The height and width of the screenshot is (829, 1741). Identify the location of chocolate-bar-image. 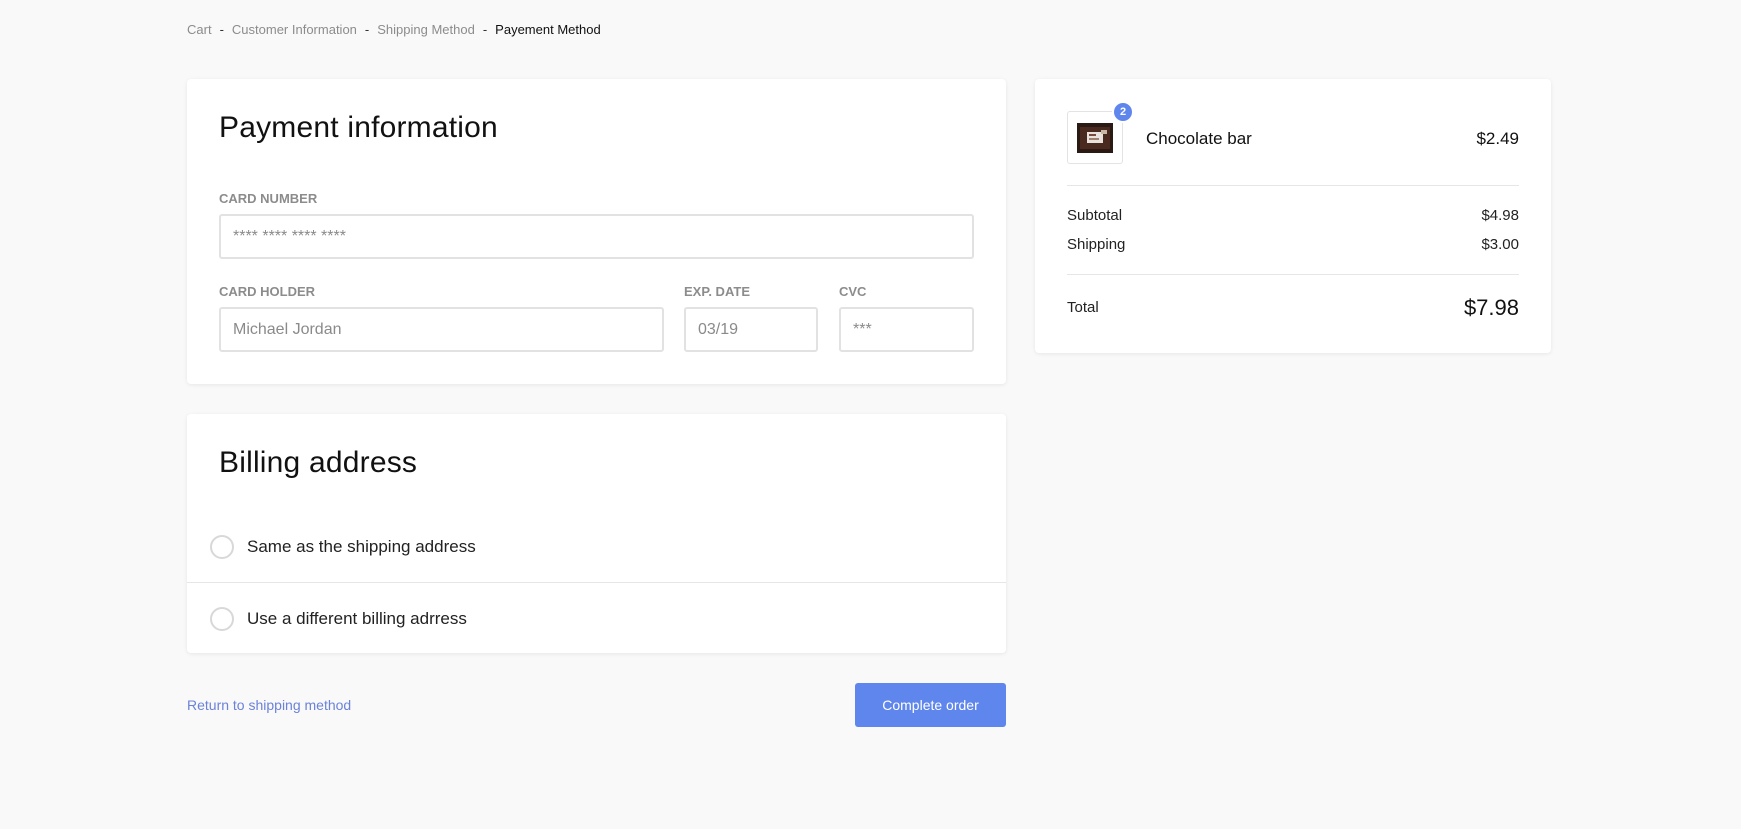
(1095, 137).